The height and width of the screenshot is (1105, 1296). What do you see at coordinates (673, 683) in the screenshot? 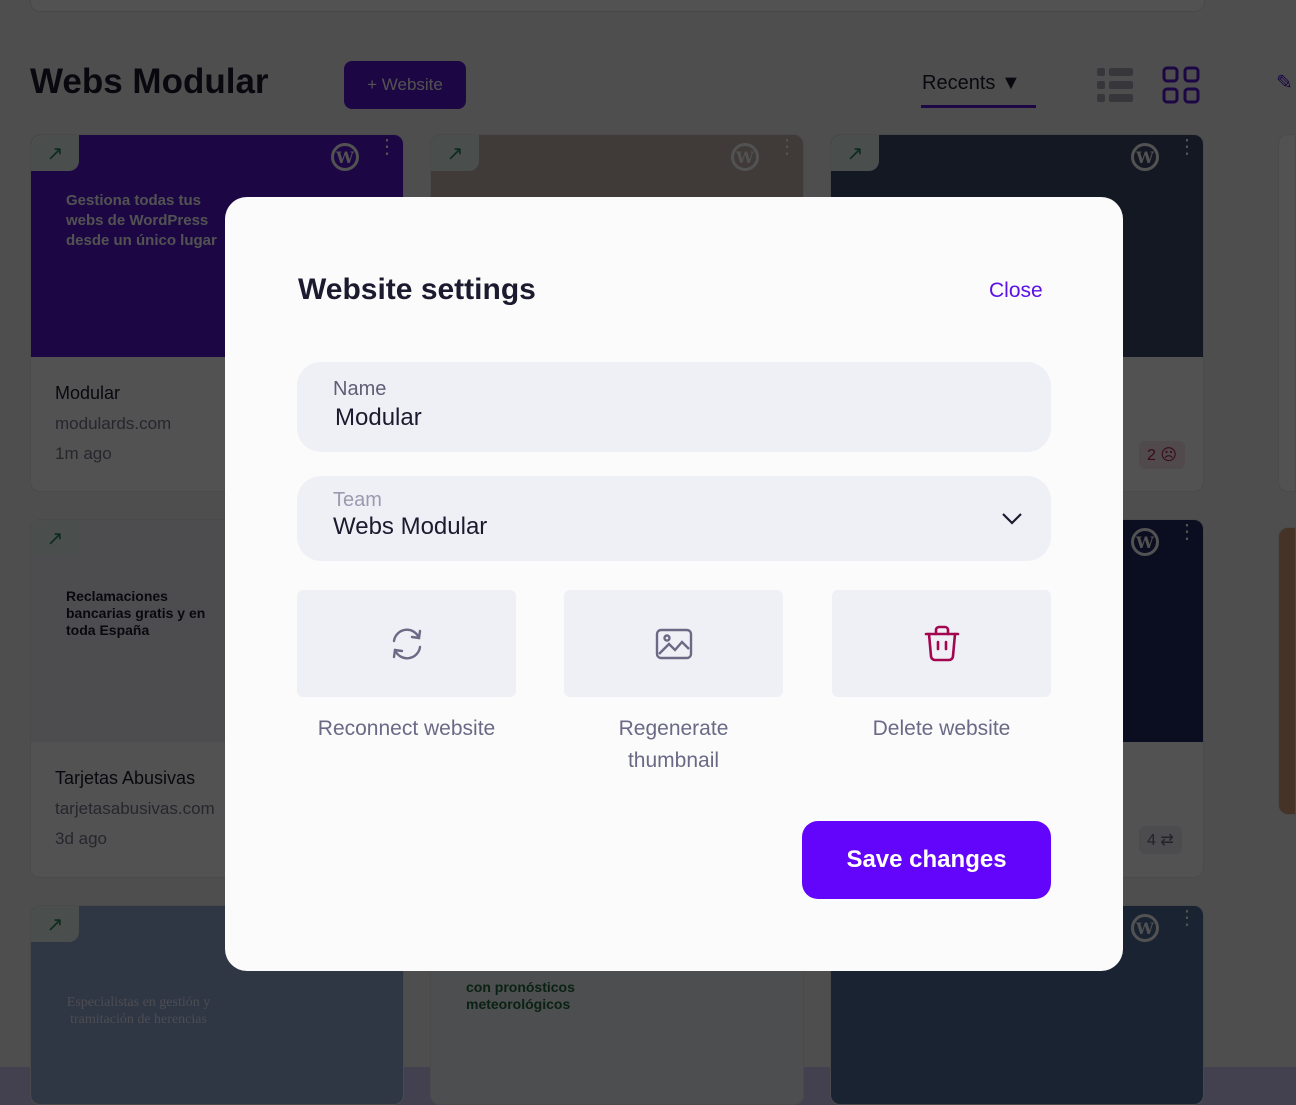
I see `regenerate-thumbnail-button: Regenerate thumbnail` at bounding box center [673, 683].